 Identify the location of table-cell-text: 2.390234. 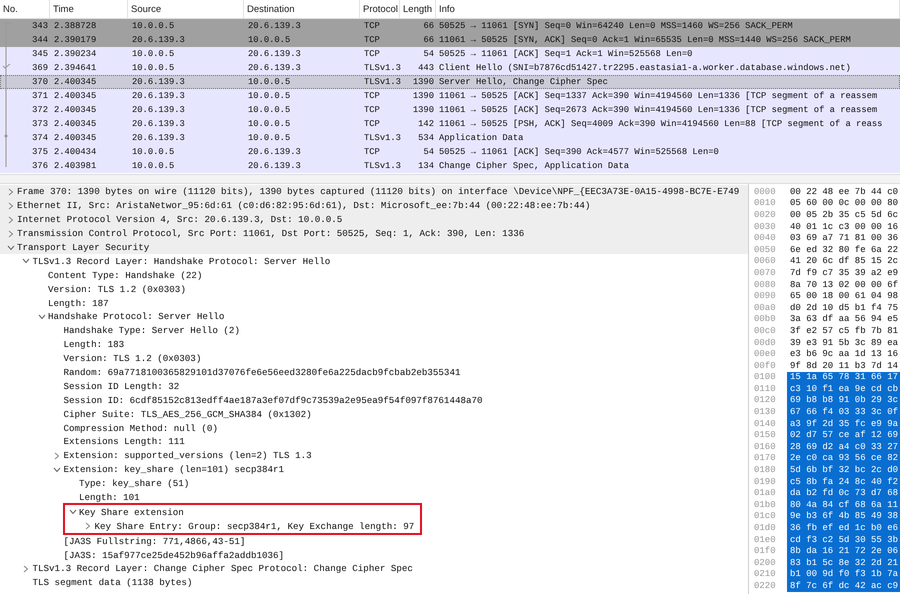
(75, 54).